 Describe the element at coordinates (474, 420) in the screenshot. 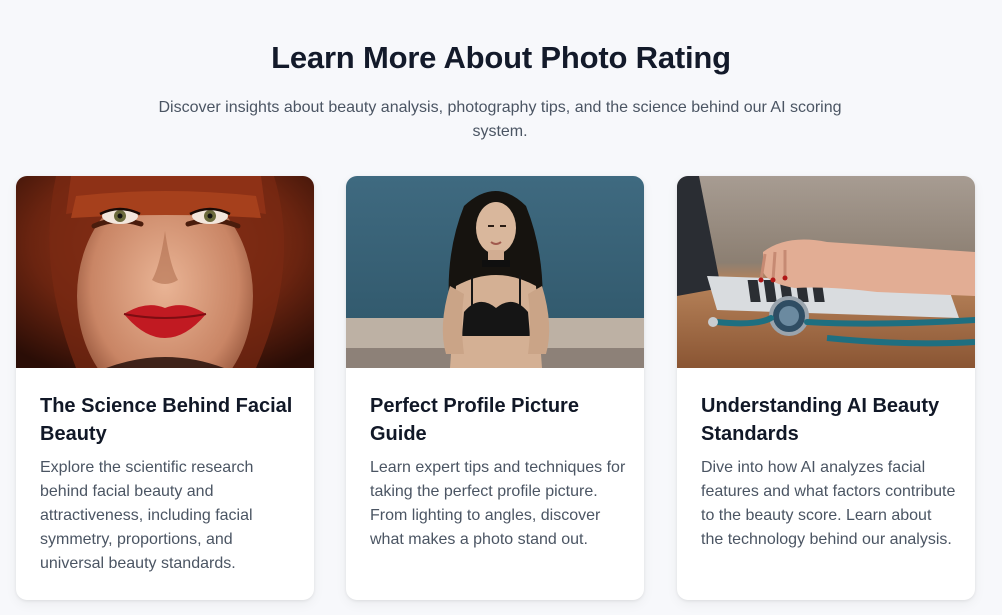

I see `article-card-title: Perfect Profile Picture Guide` at that location.